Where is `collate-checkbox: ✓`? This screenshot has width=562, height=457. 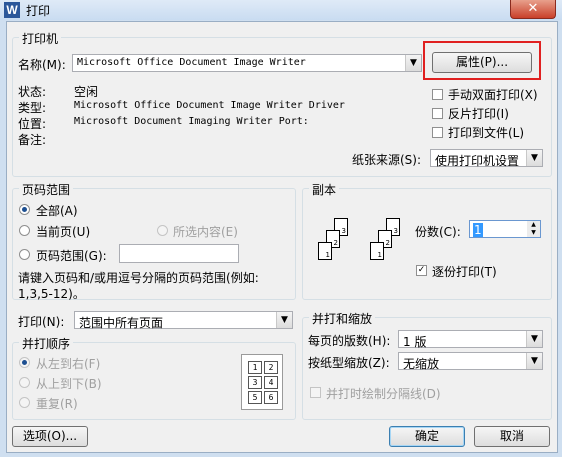
collate-checkbox: ✓ is located at coordinates (421, 270).